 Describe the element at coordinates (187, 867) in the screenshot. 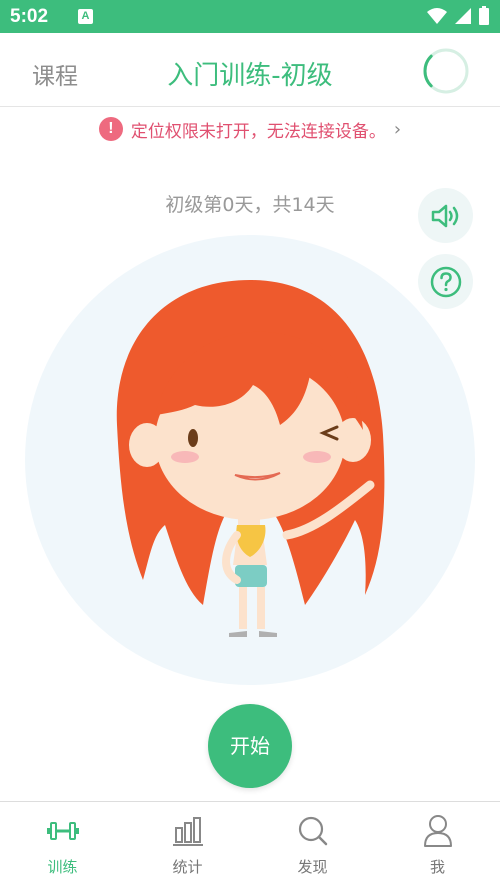

I see `nav-label-stats: 统计` at that location.